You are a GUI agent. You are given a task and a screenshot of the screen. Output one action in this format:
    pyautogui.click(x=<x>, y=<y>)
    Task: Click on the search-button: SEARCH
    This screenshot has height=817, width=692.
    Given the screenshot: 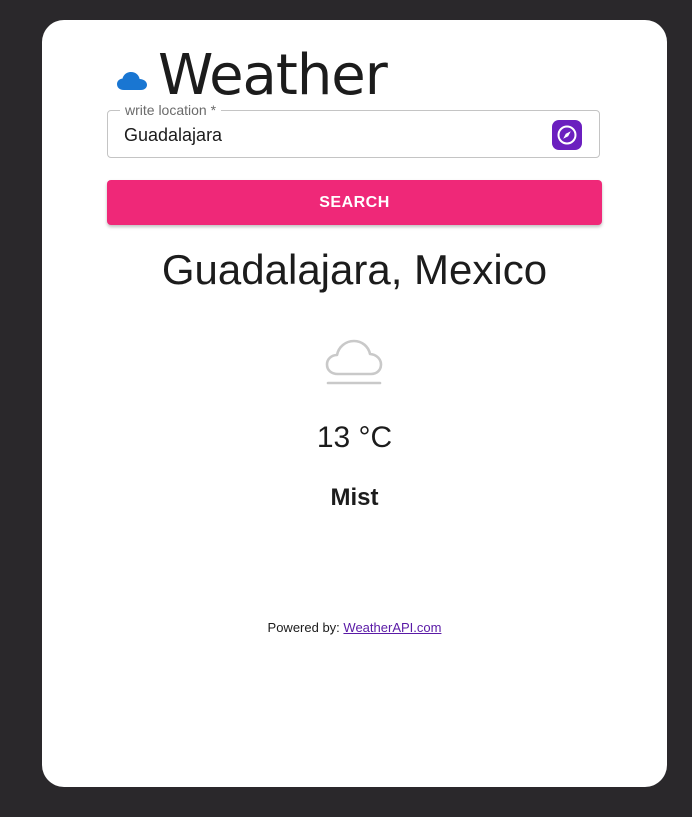 What is the action you would take?
    pyautogui.click(x=354, y=202)
    